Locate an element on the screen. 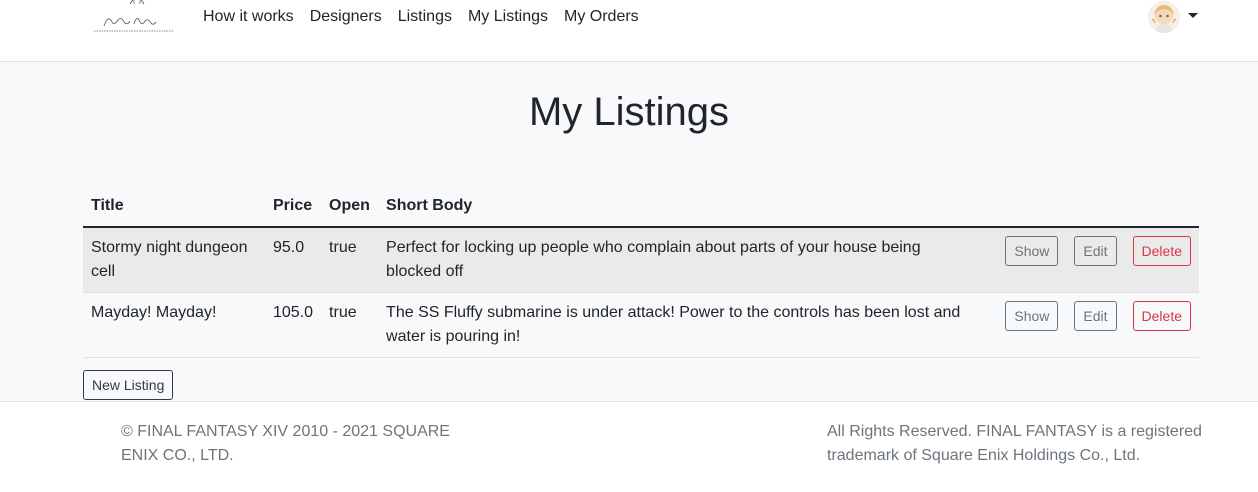 The height and width of the screenshot is (492, 1258). brand-logo is located at coordinates (134, 19).